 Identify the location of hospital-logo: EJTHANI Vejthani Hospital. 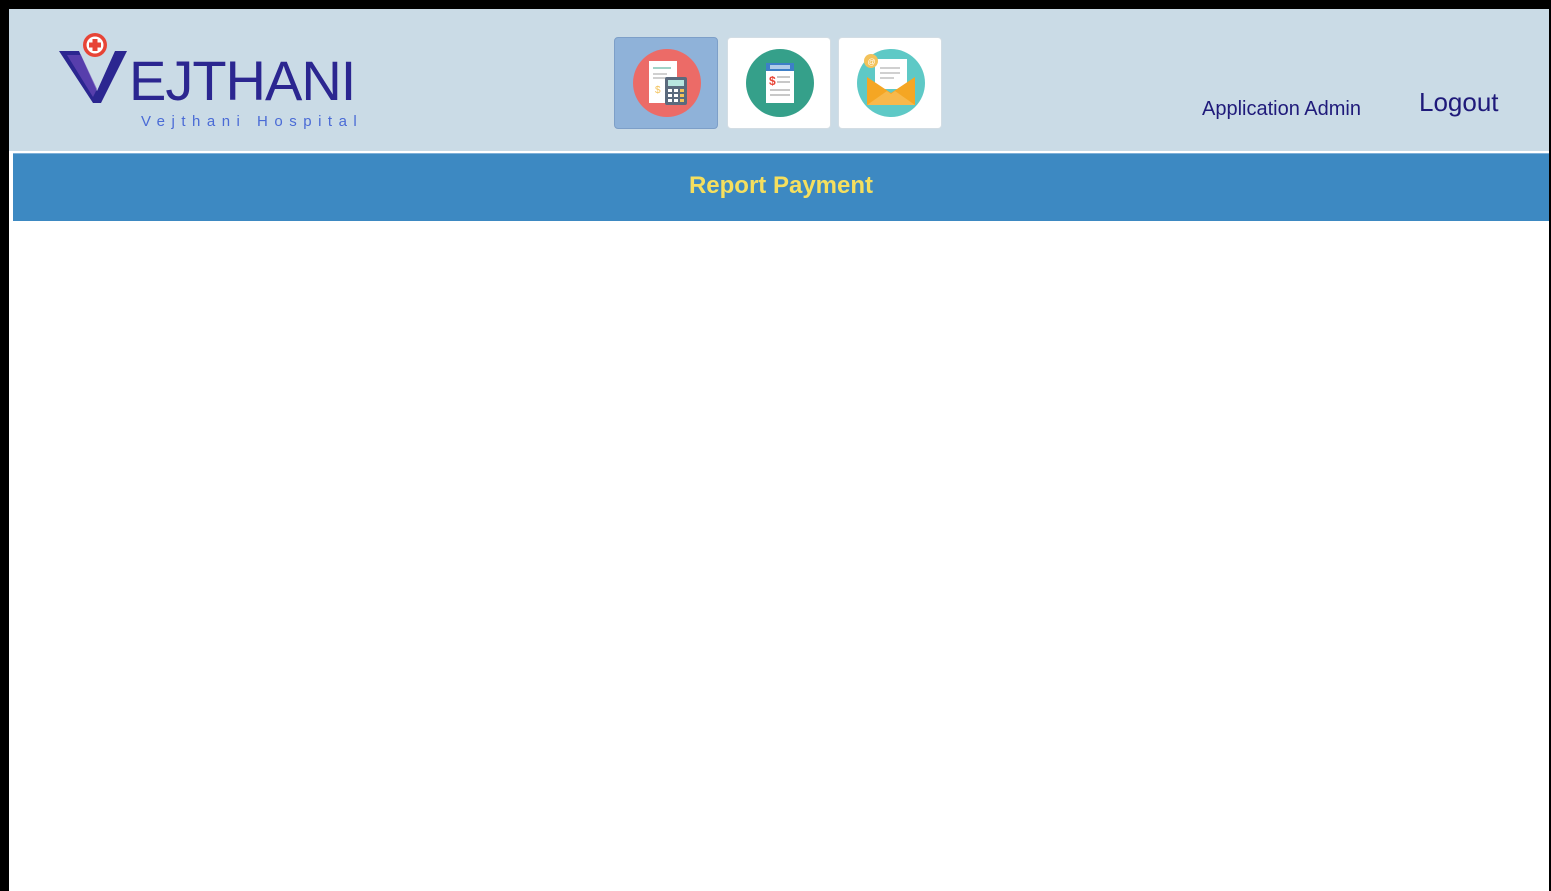
(227, 83).